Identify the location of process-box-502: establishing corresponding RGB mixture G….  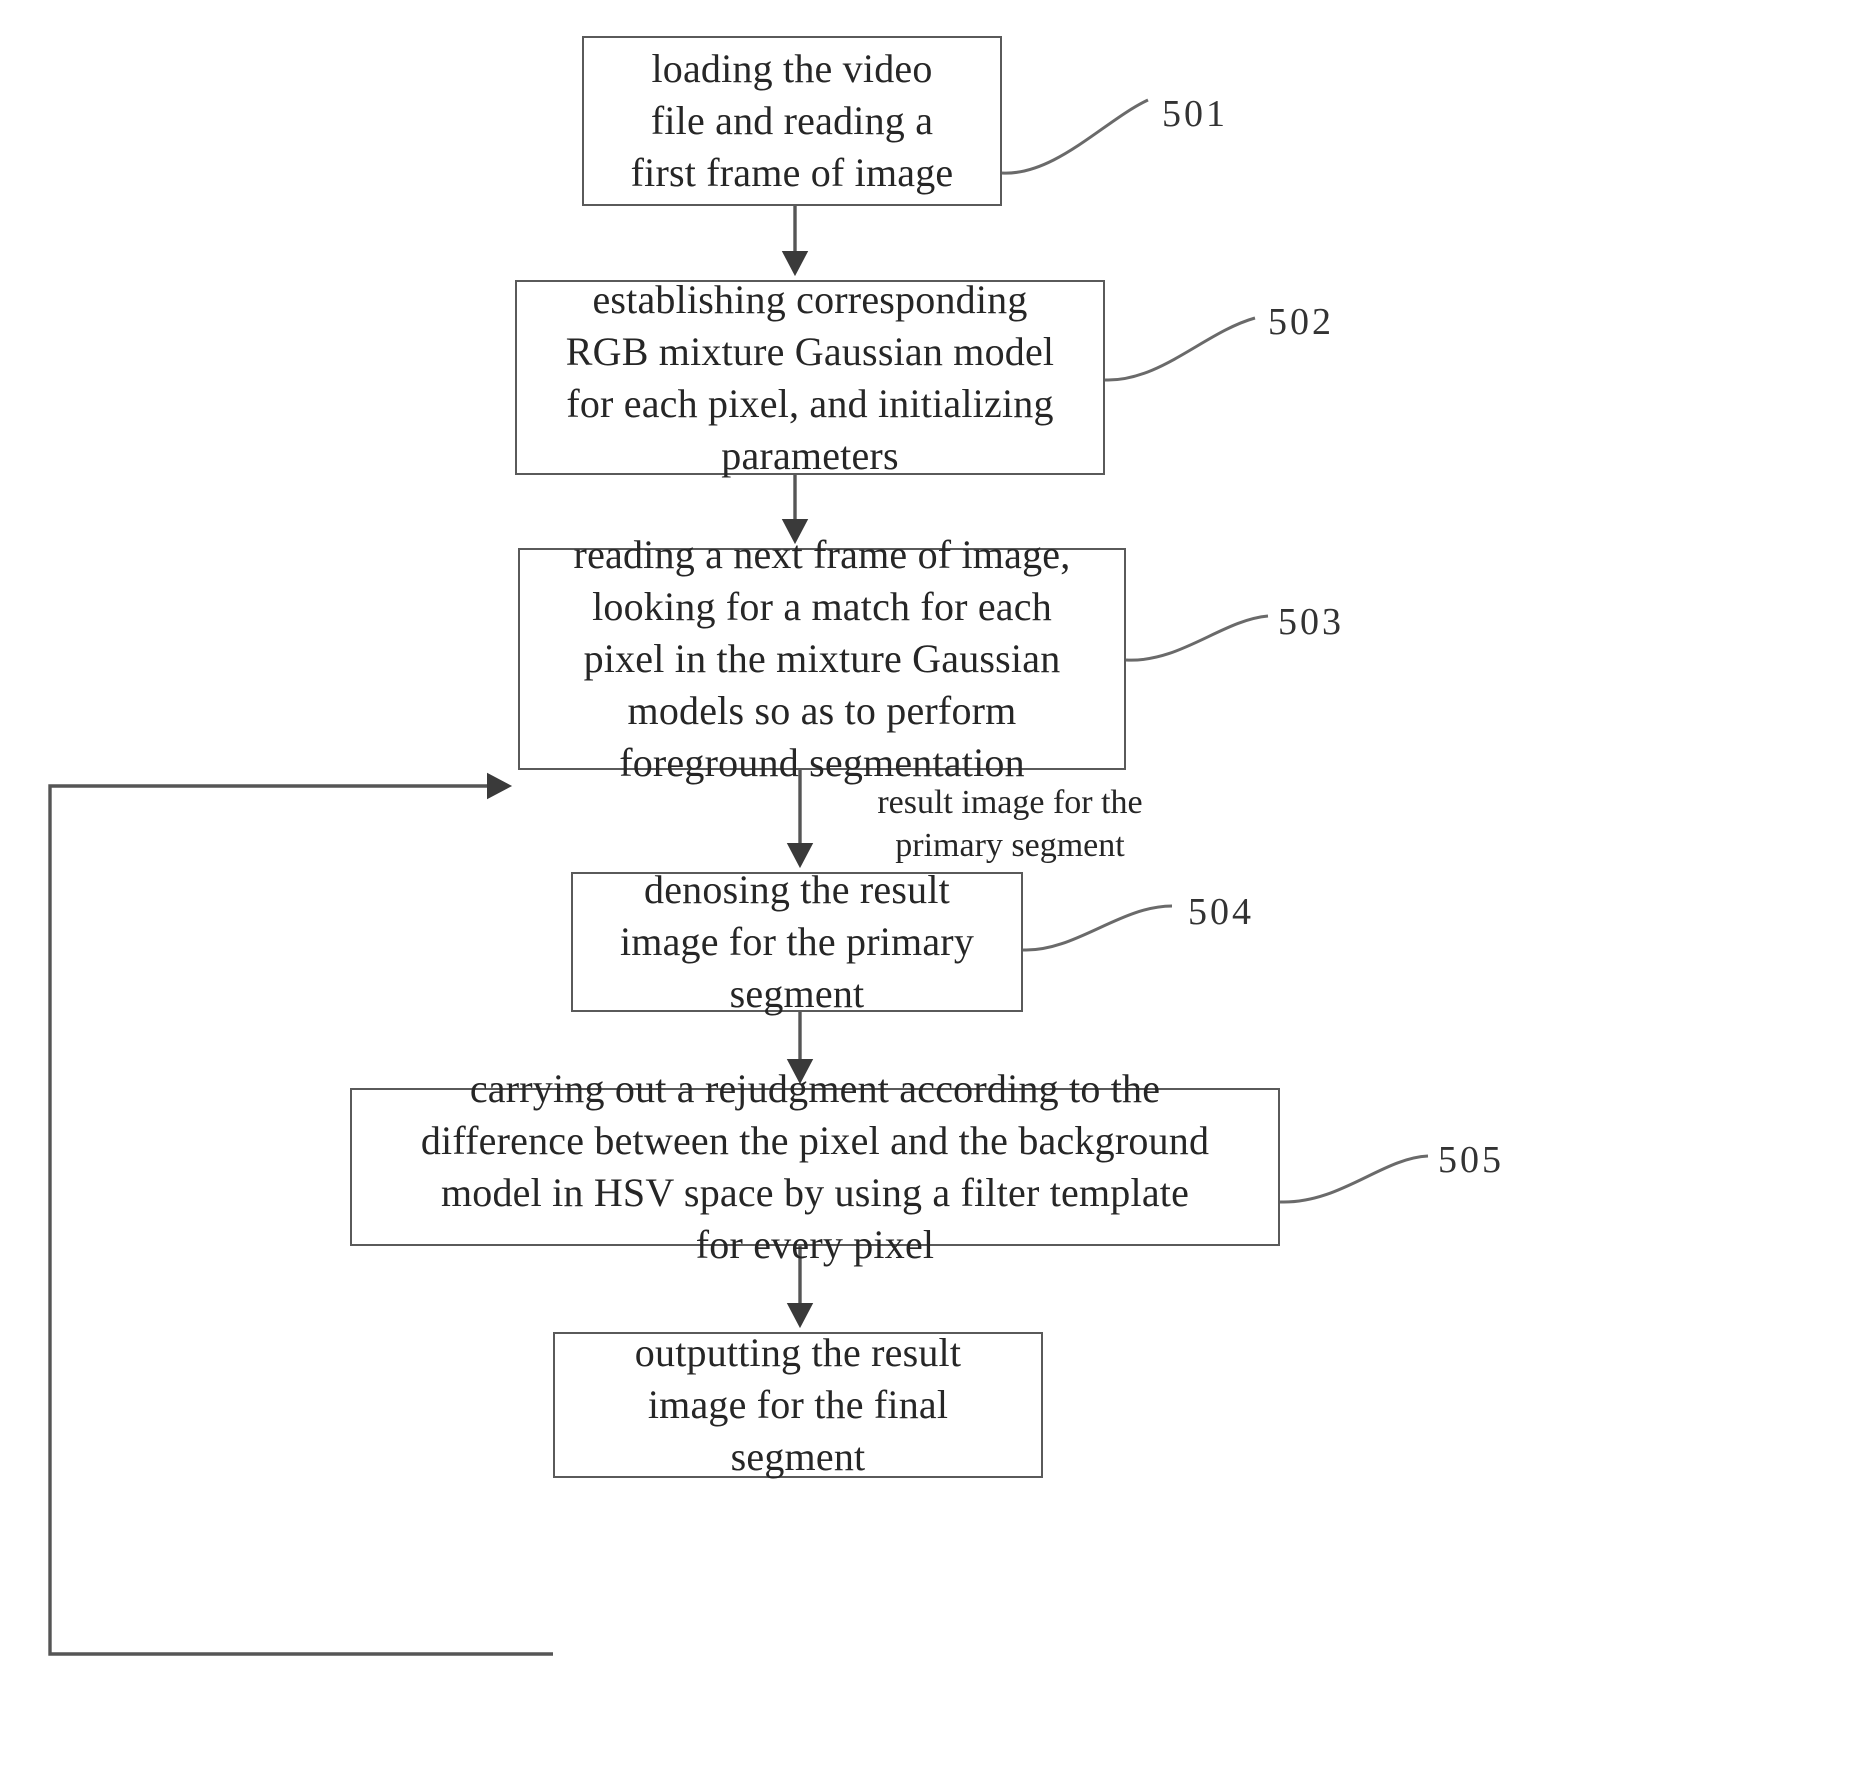
(810, 377).